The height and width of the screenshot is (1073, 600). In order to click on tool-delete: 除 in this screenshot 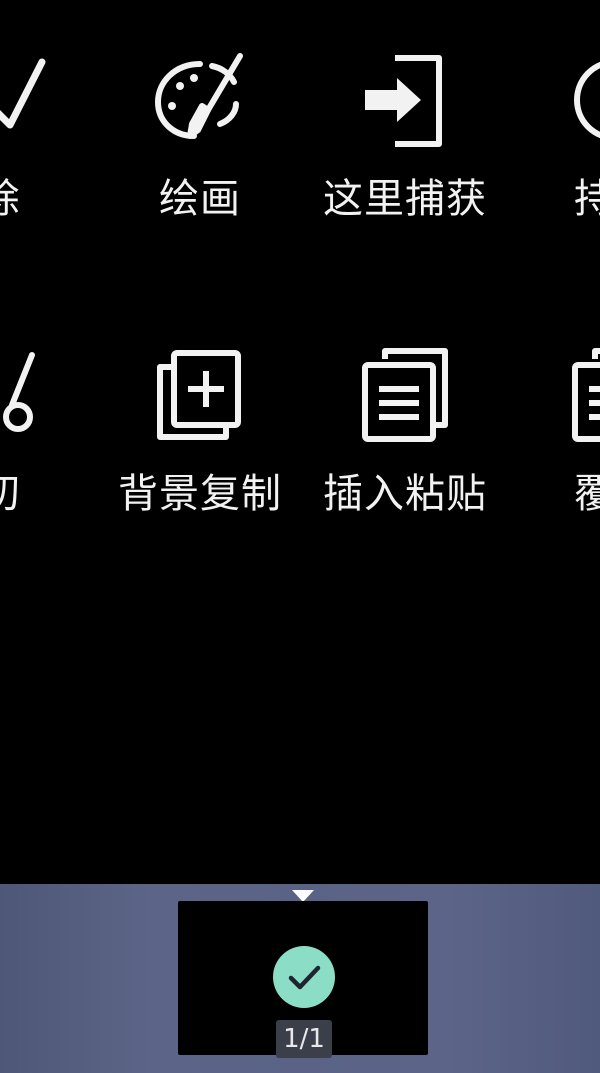, I will do `click(50, 165)`.